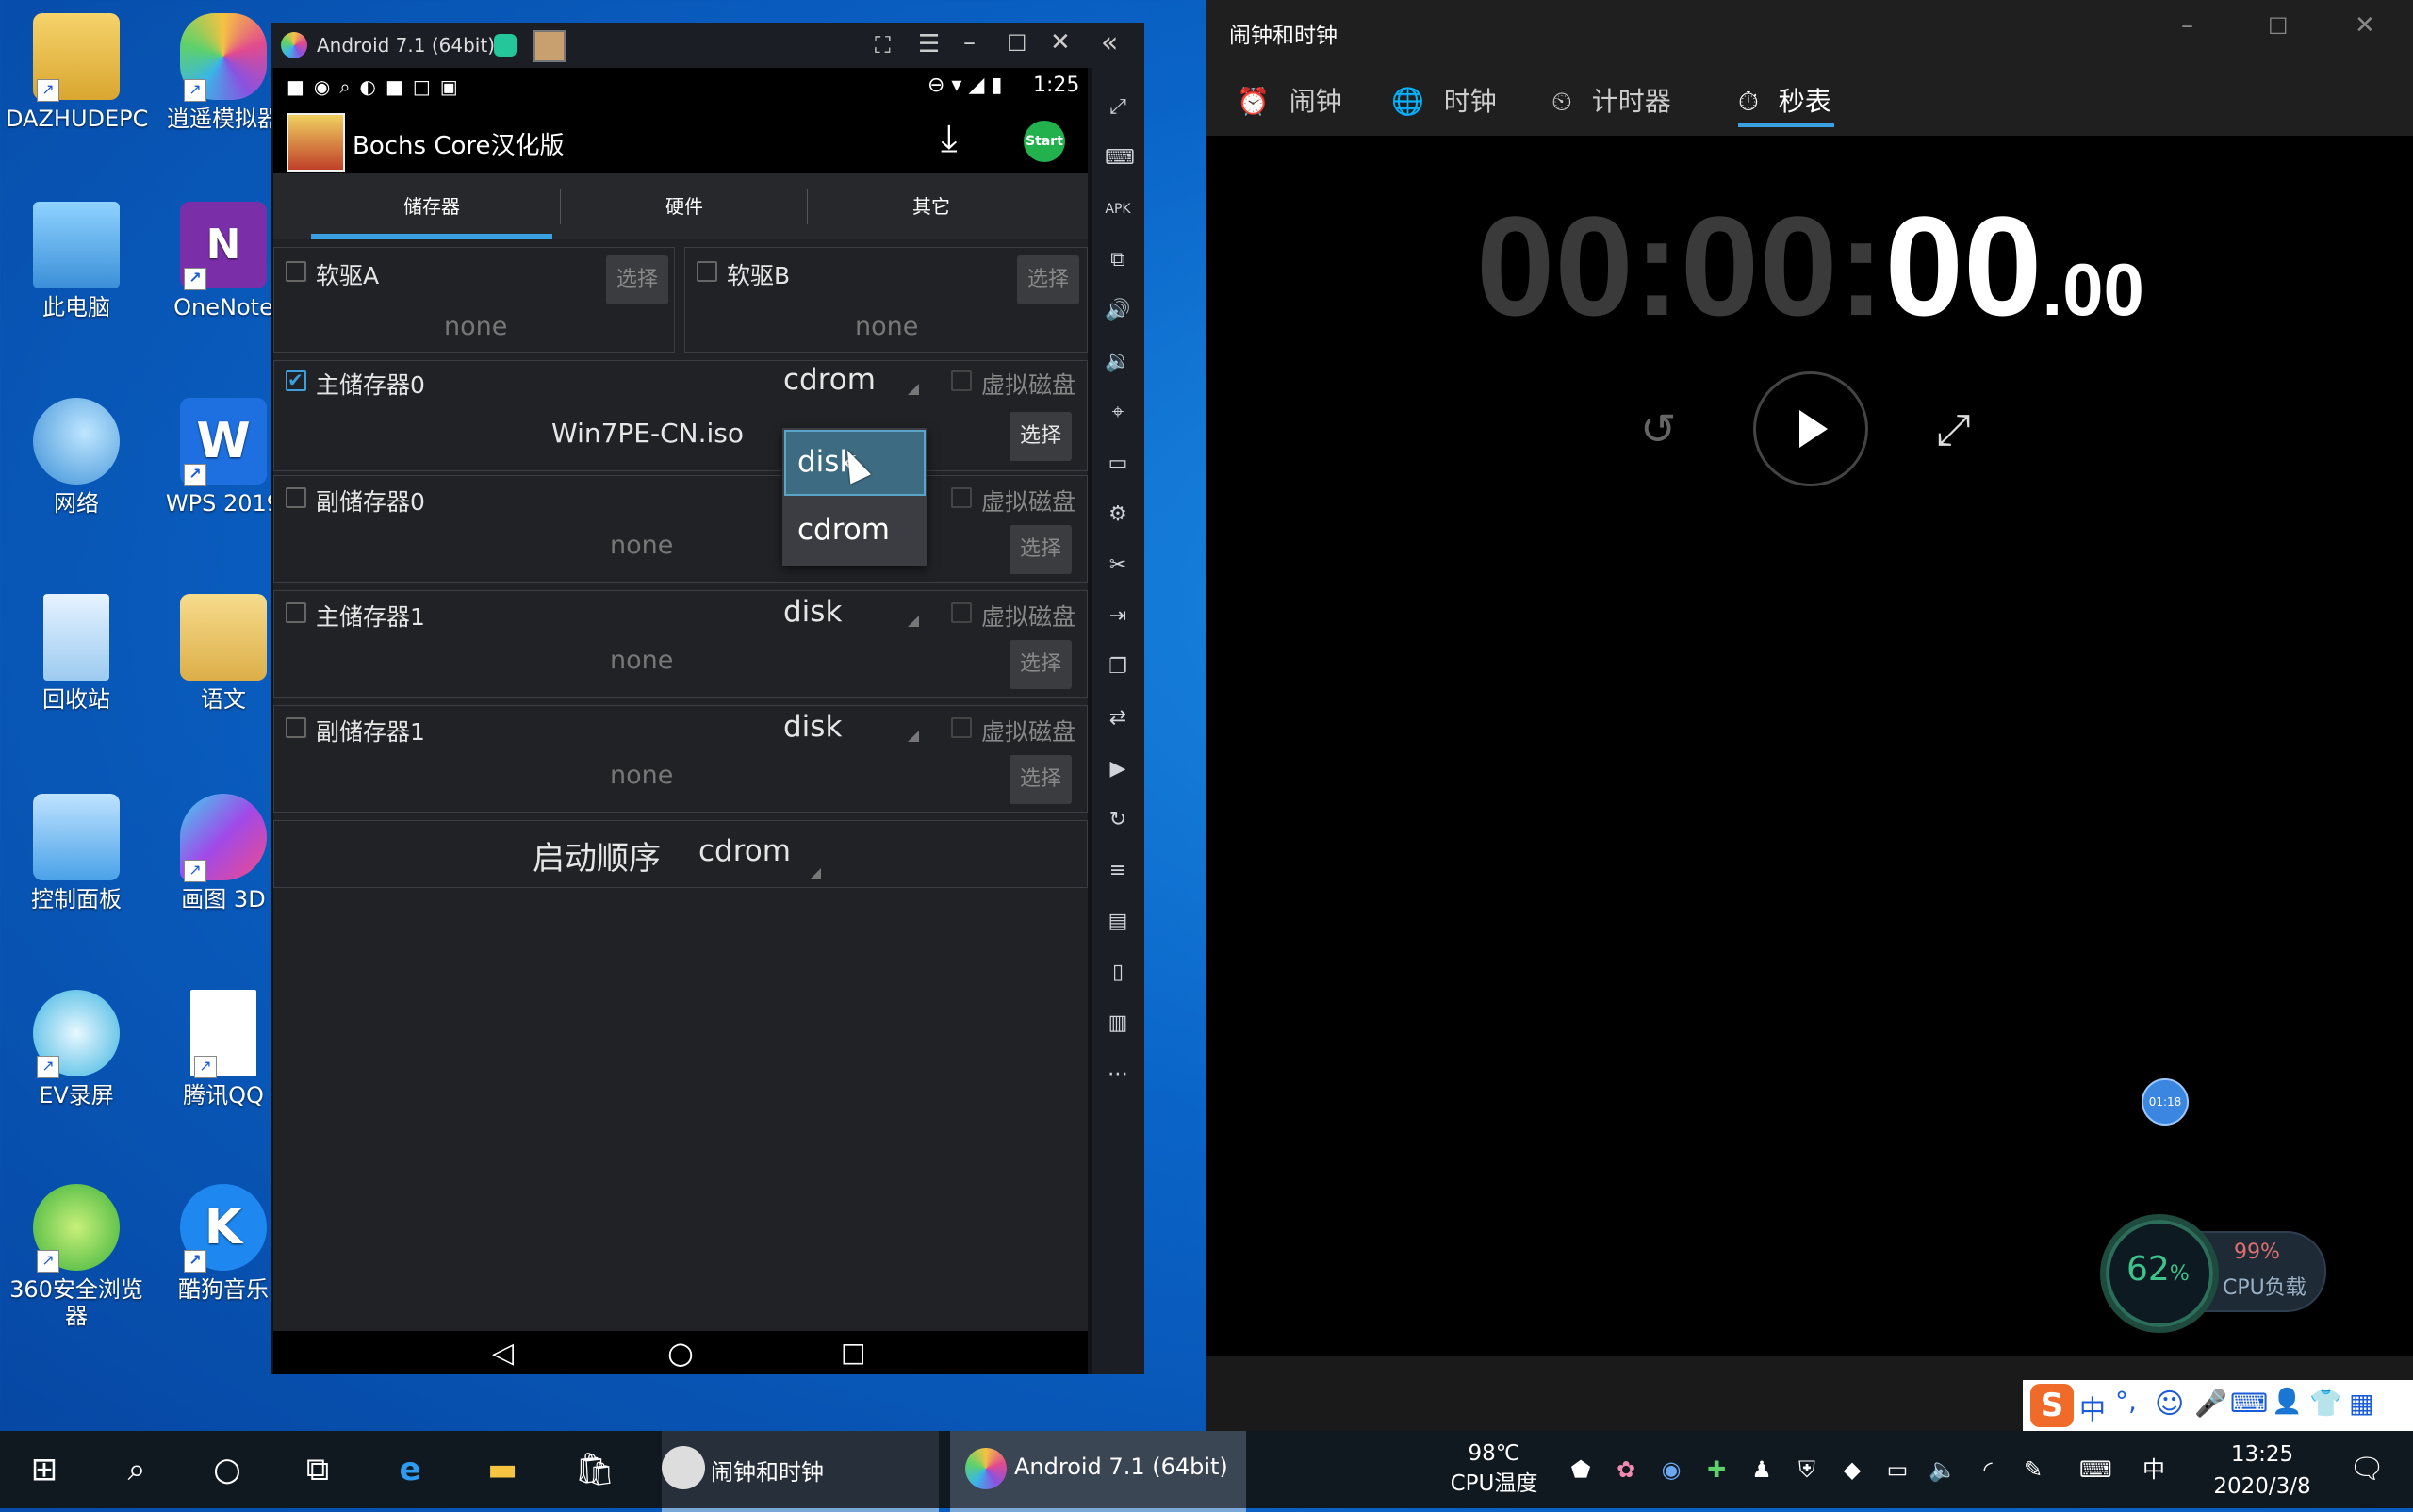 Image resolution: width=2413 pixels, height=1512 pixels. Describe the element at coordinates (1671, 1470) in the screenshot. I see `tray-app-icon: ◉` at that location.